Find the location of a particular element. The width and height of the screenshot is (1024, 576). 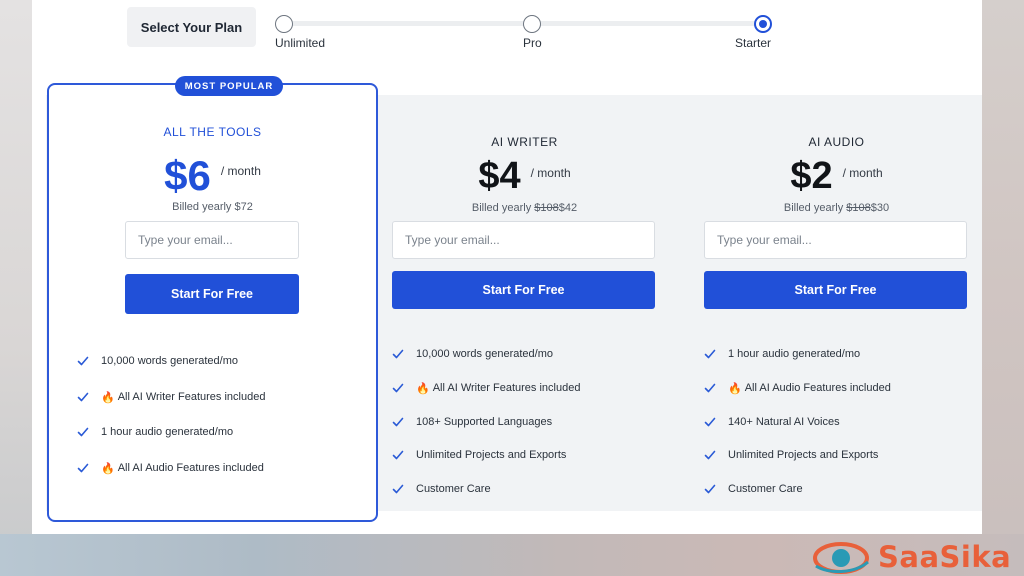

plan-price: $2 is located at coordinates (811, 176).